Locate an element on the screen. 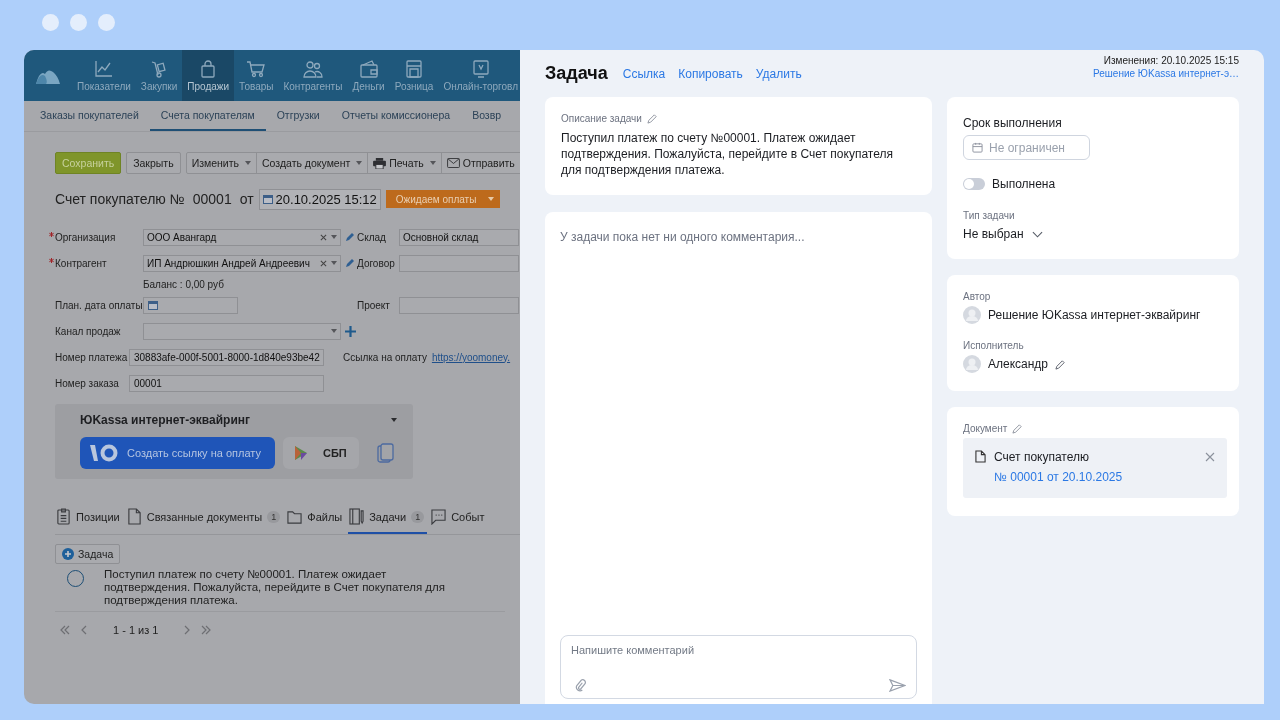 The height and width of the screenshot is (720, 1280). people-icon is located at coordinates (312, 68).